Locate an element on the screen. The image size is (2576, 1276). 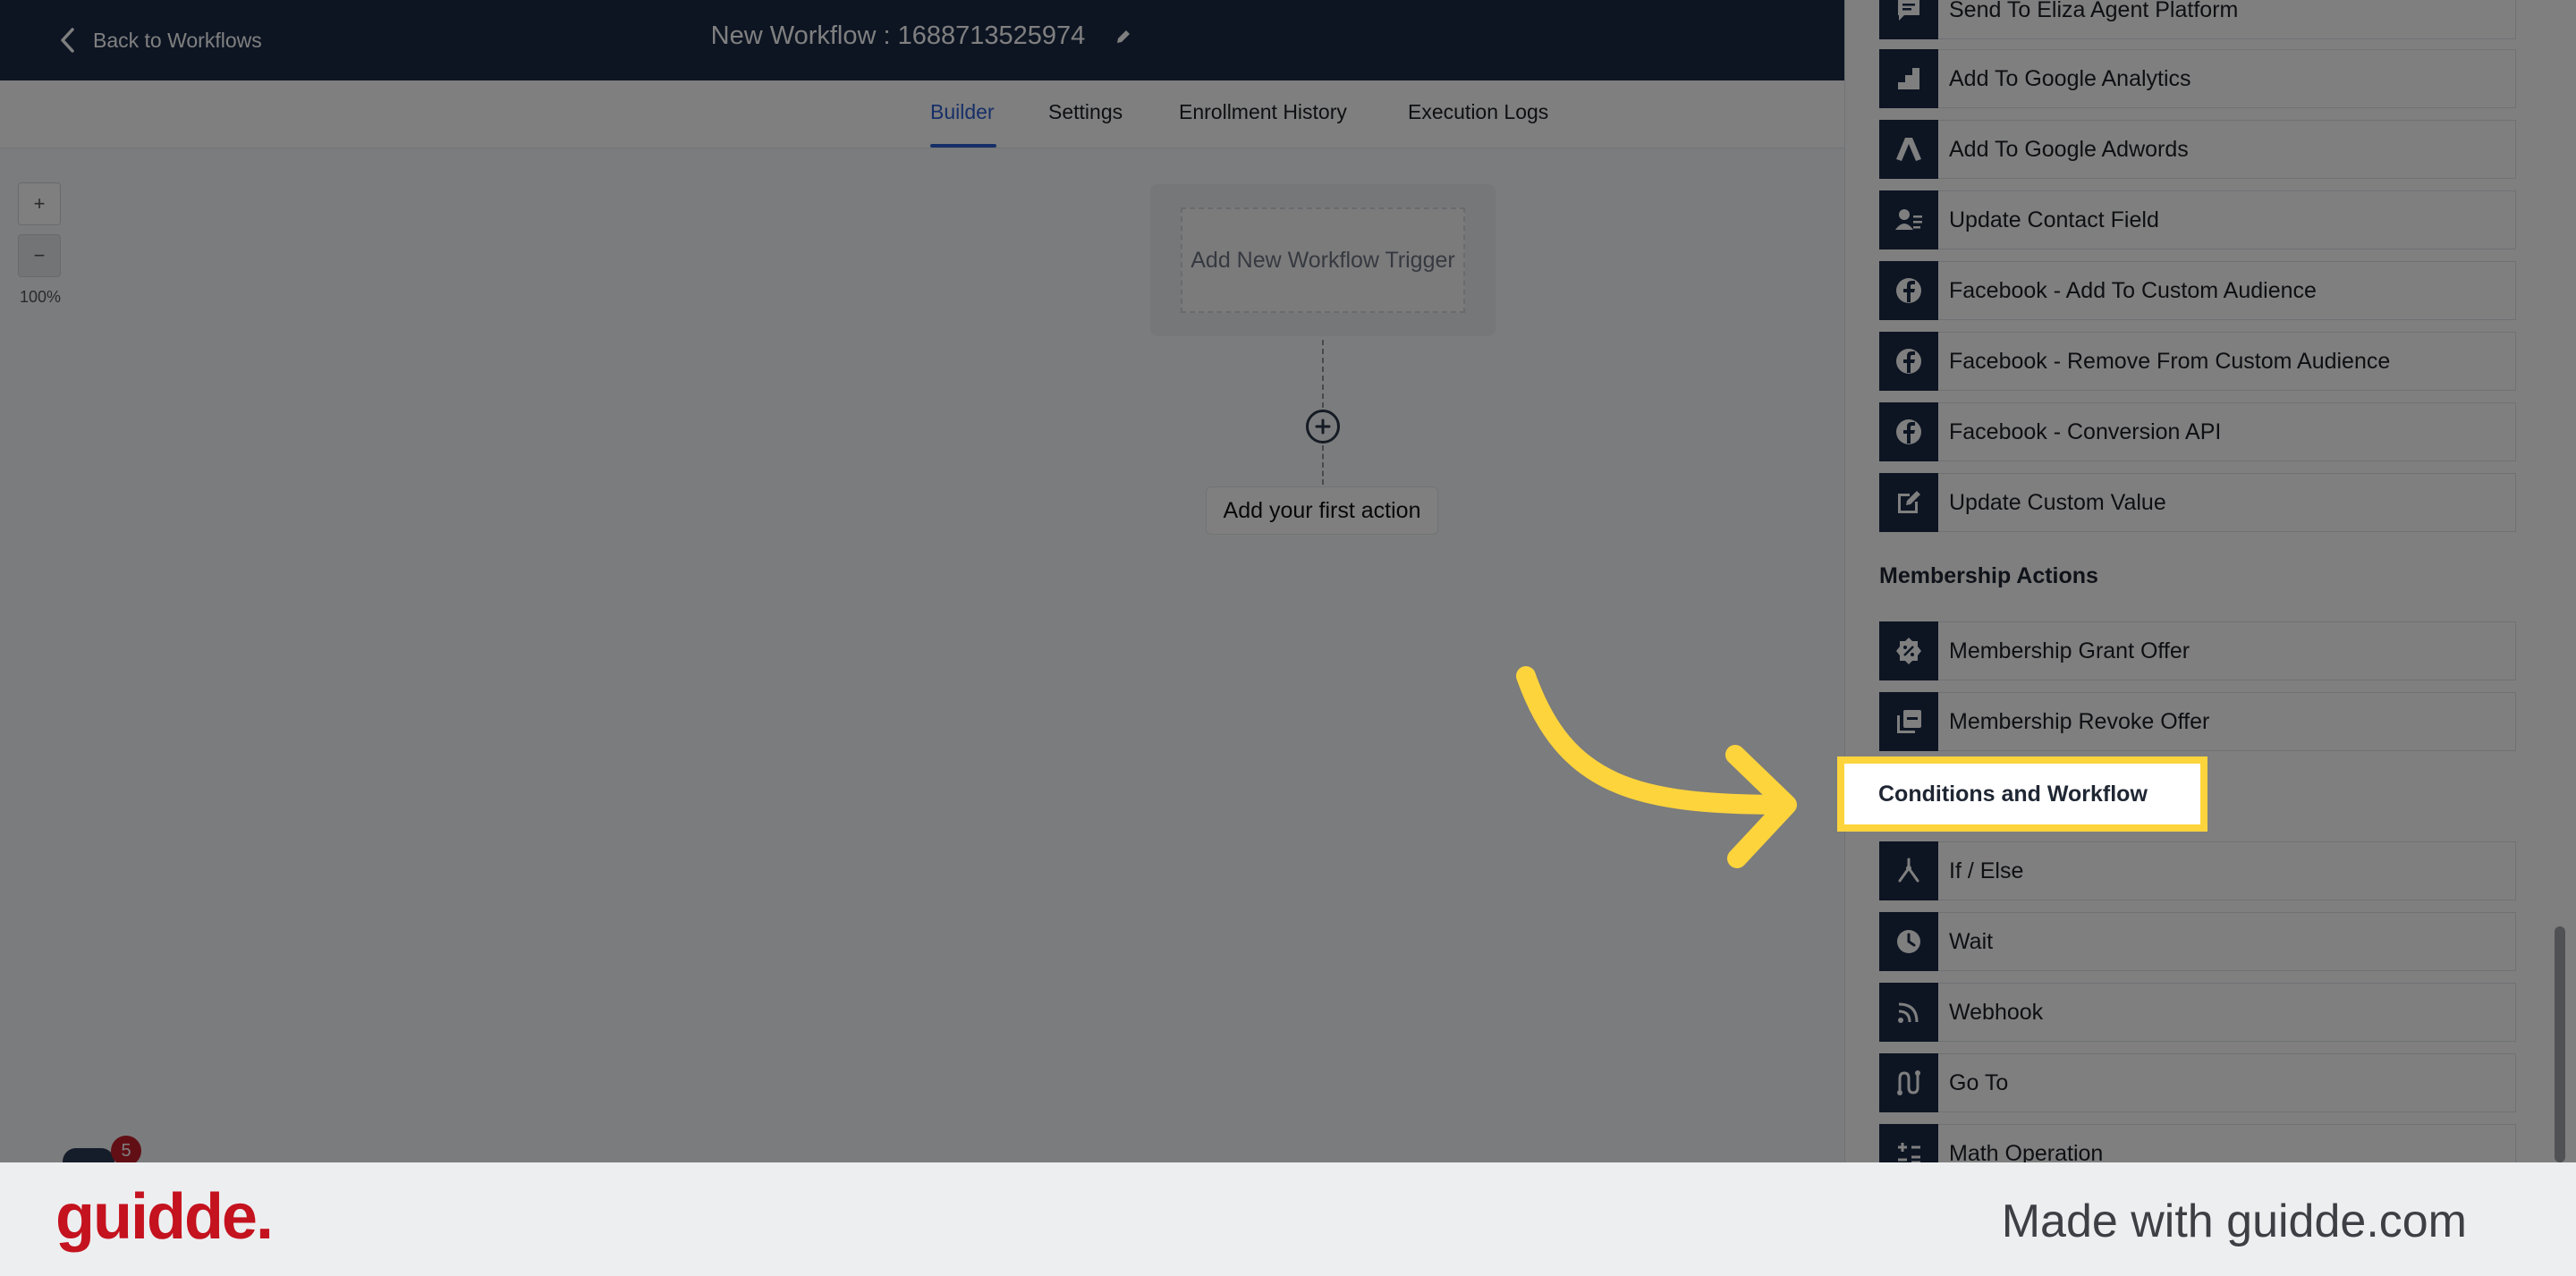
action-go-to: Go To is located at coordinates (2197, 1082).